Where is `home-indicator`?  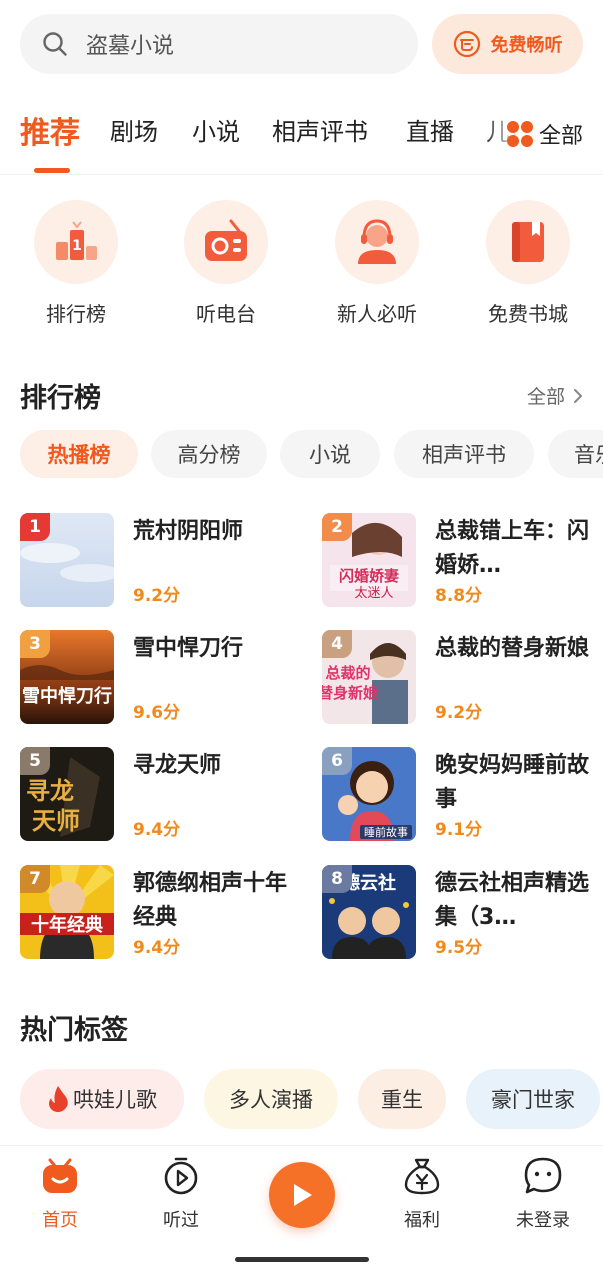 home-indicator is located at coordinates (302, 1259).